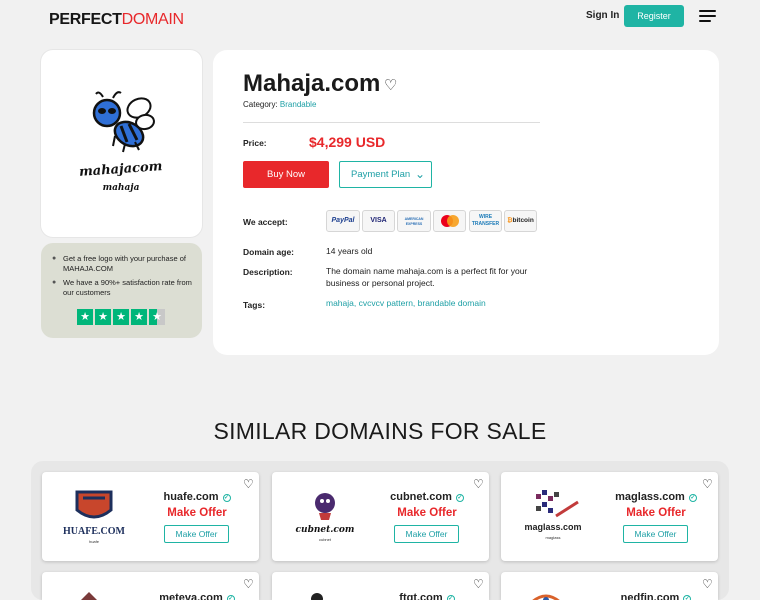  I want to click on logo-subtext: mahaja, so click(121, 188).